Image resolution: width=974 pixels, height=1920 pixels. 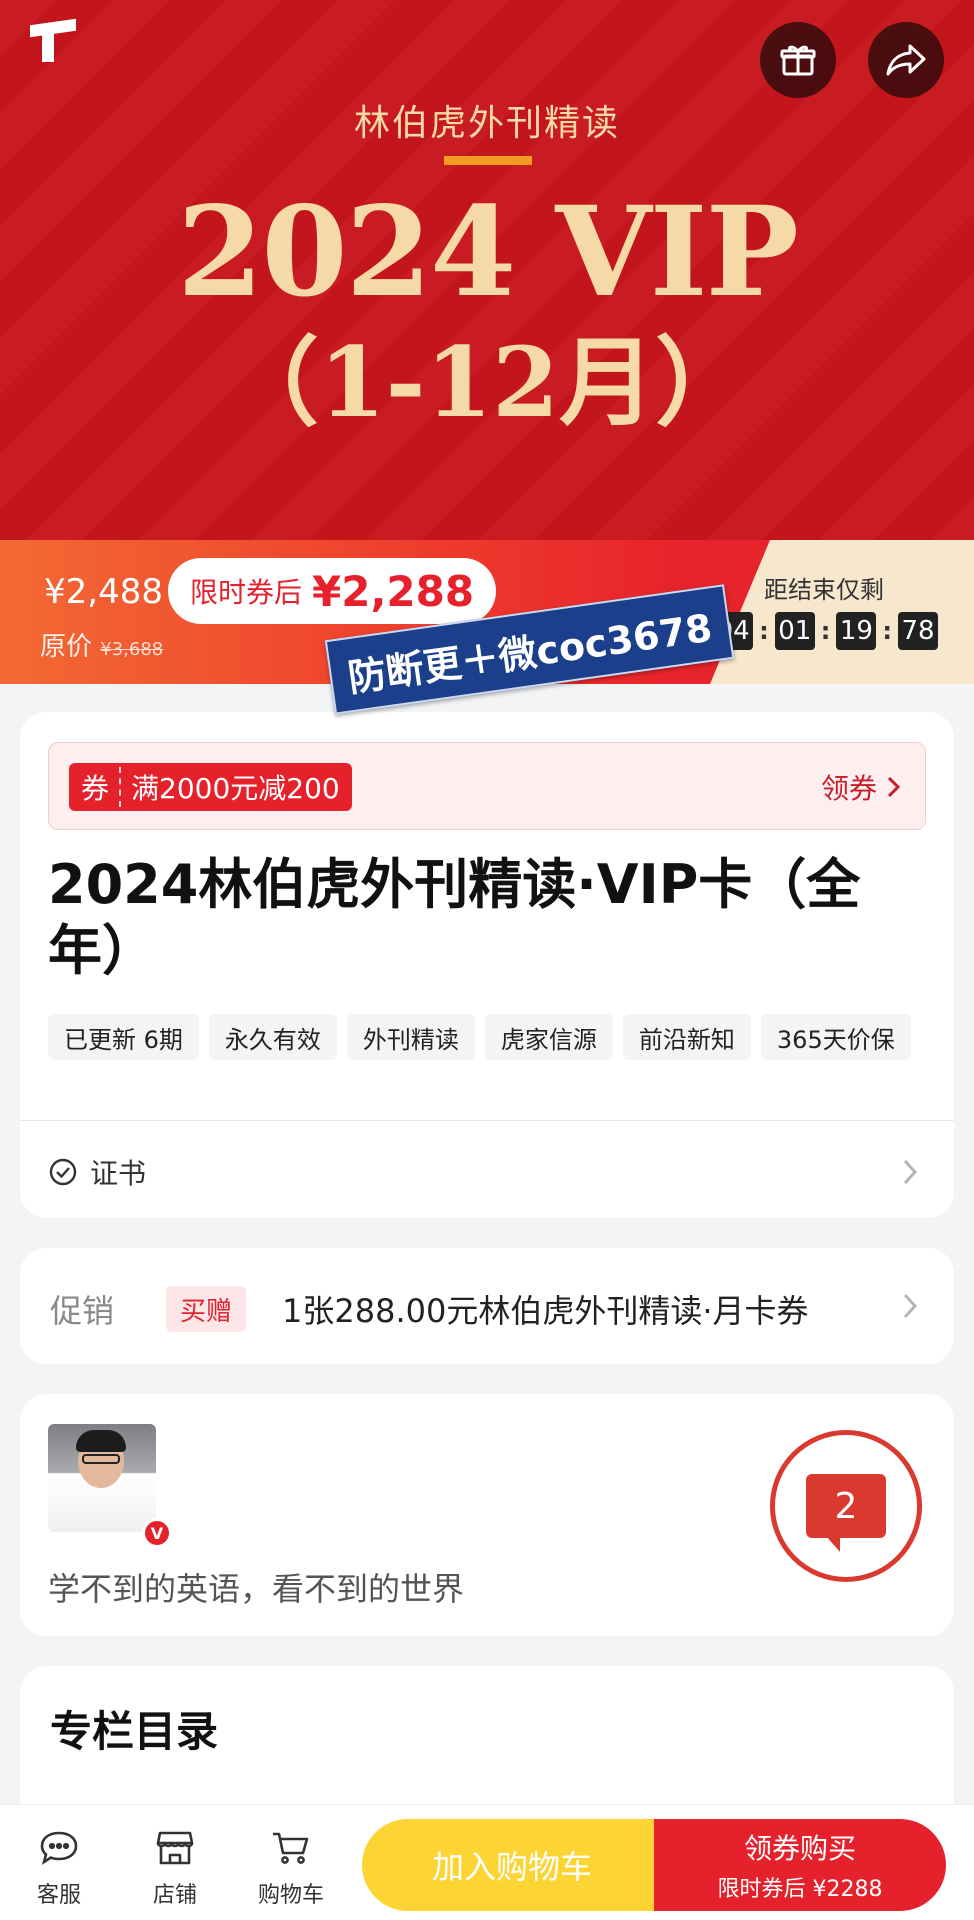 What do you see at coordinates (488, 160) in the screenshot?
I see `hero-divider` at bounding box center [488, 160].